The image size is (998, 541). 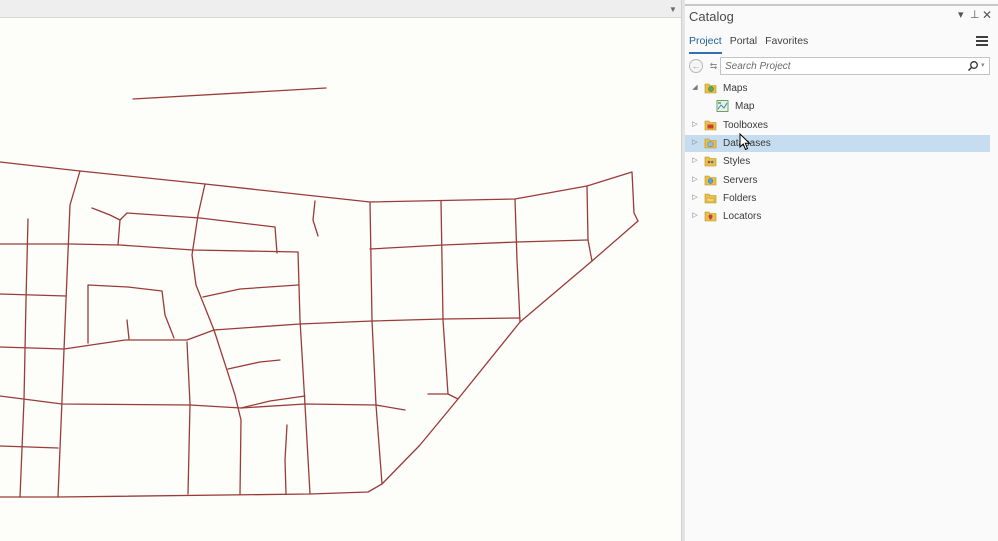 What do you see at coordinates (837, 88) in the screenshot?
I see `tree-item-maps: ◢ Maps` at bounding box center [837, 88].